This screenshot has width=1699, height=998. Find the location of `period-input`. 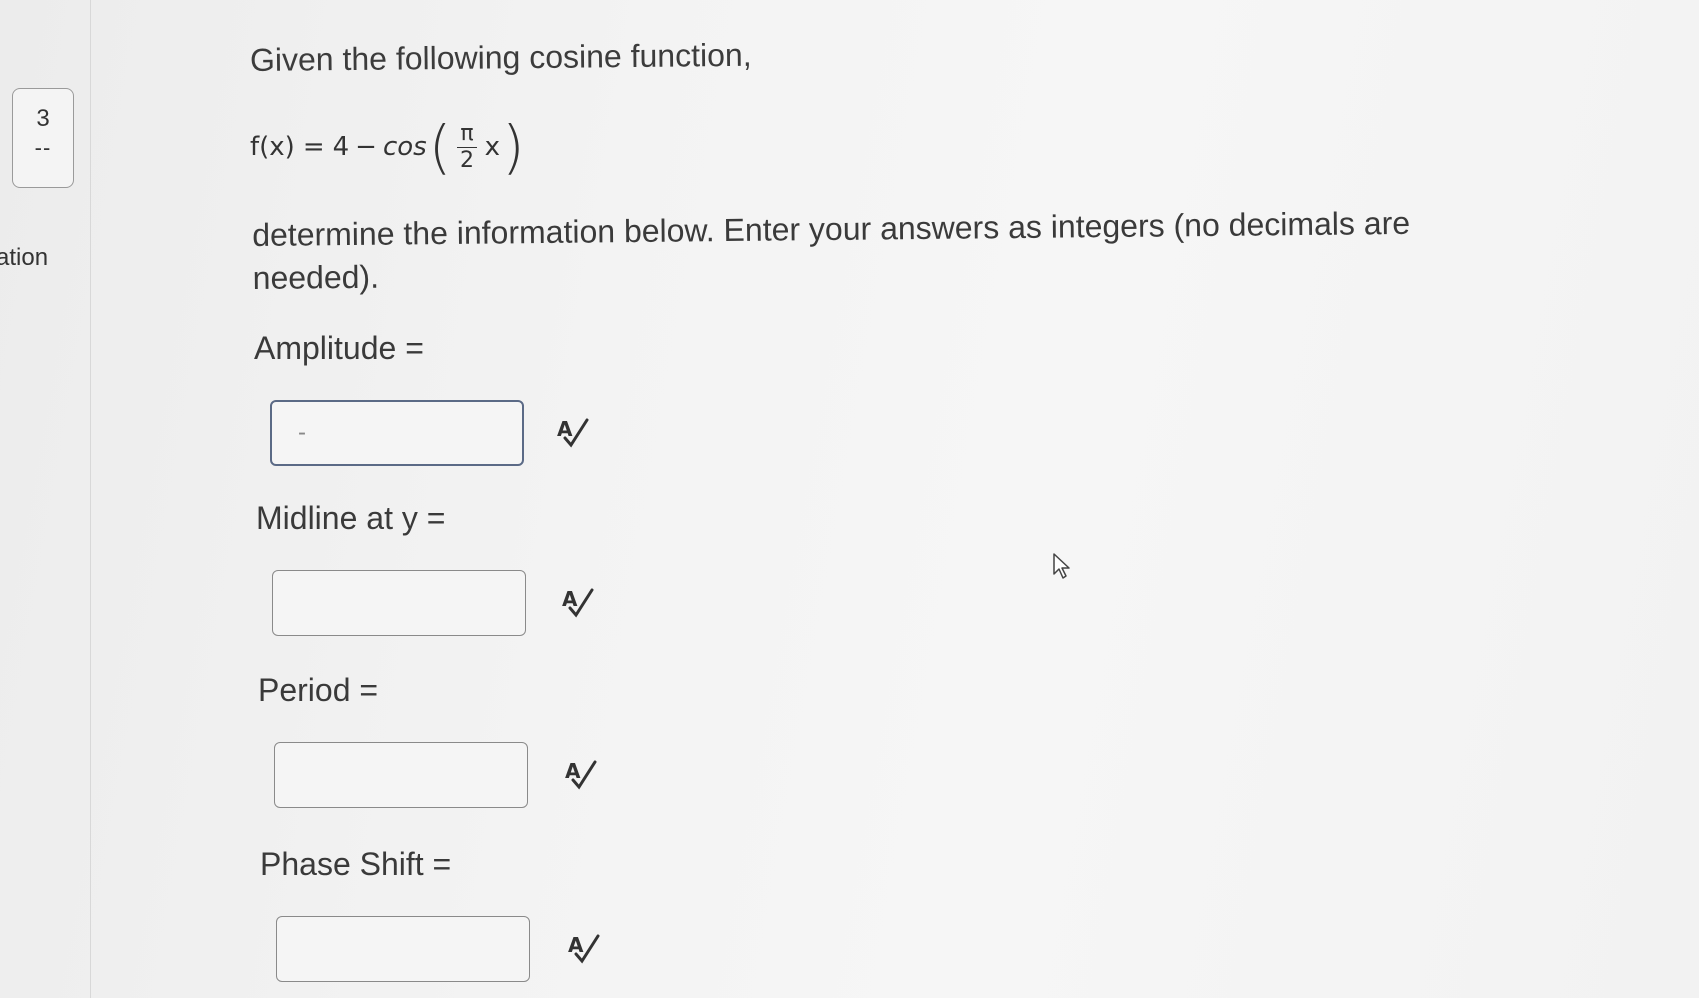

period-input is located at coordinates (401, 775).